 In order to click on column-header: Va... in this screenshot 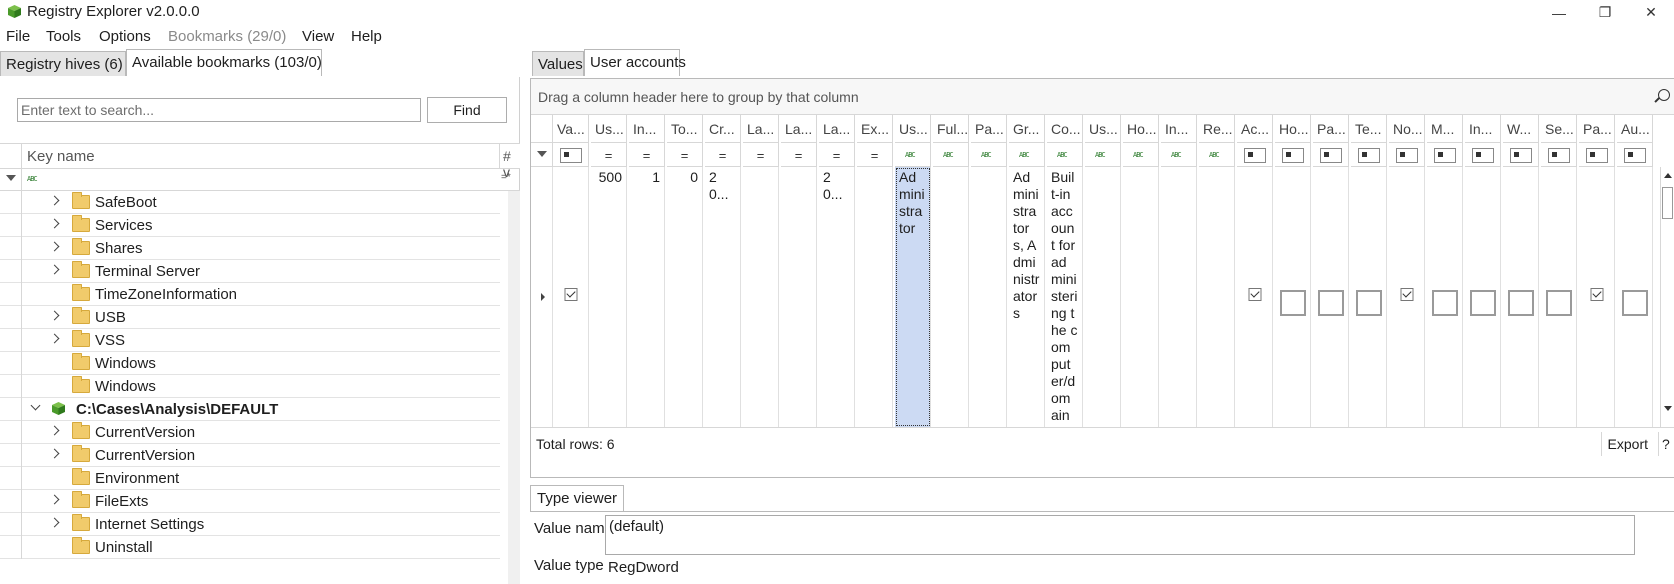, I will do `click(571, 129)`.